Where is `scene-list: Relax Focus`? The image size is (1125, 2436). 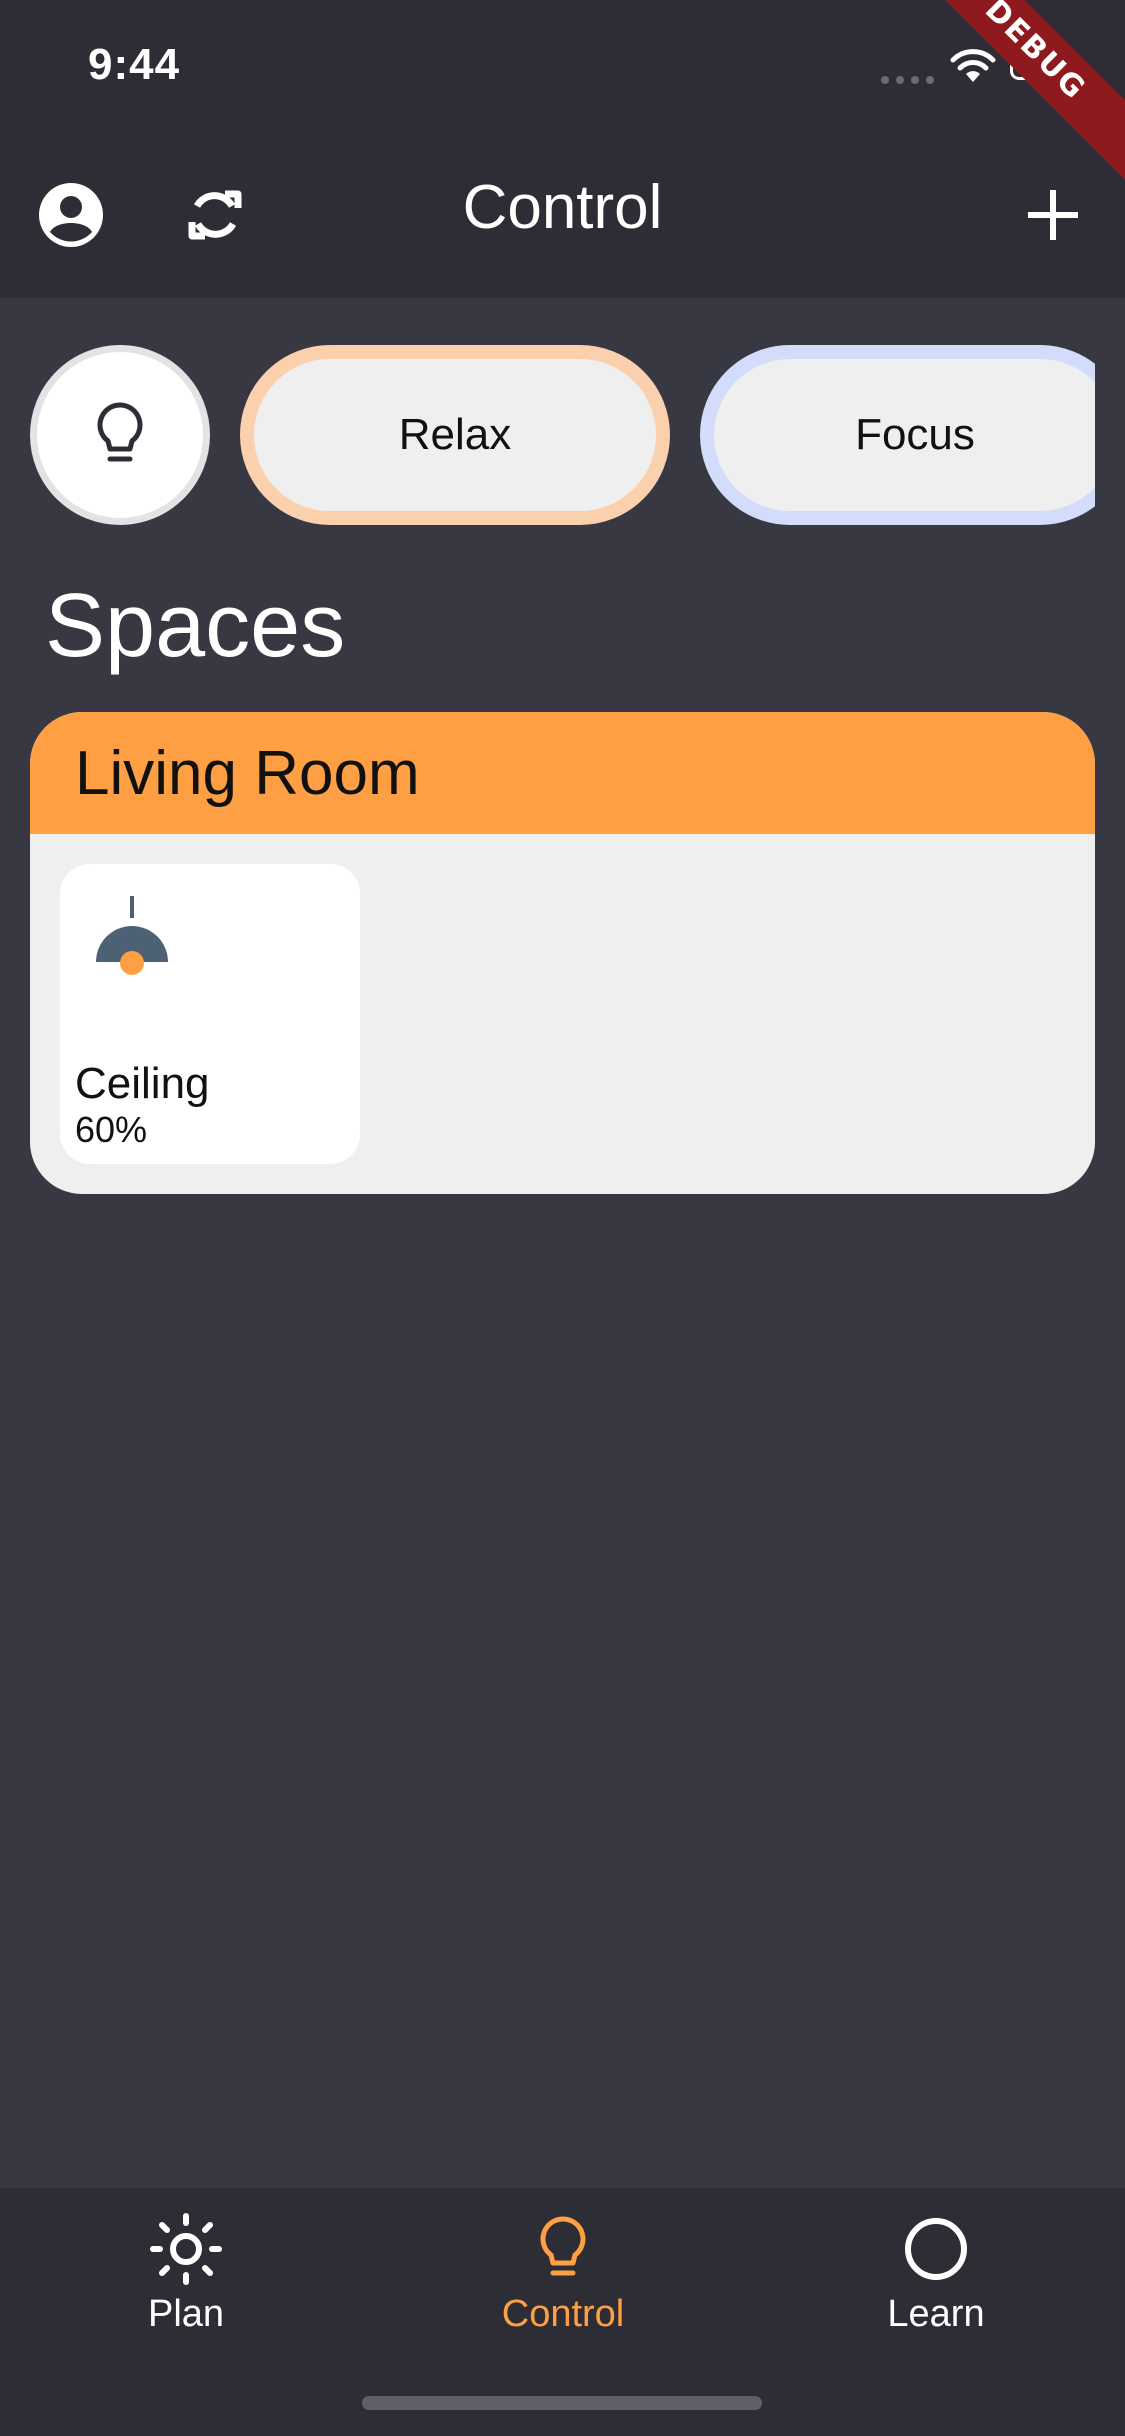
scene-list: Relax Focus is located at coordinates (547, 435).